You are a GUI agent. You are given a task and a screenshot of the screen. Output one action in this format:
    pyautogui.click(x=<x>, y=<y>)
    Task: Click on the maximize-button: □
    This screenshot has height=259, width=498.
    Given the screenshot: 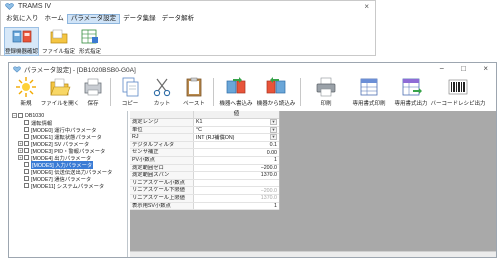 What is the action you would take?
    pyautogui.click(x=463, y=69)
    